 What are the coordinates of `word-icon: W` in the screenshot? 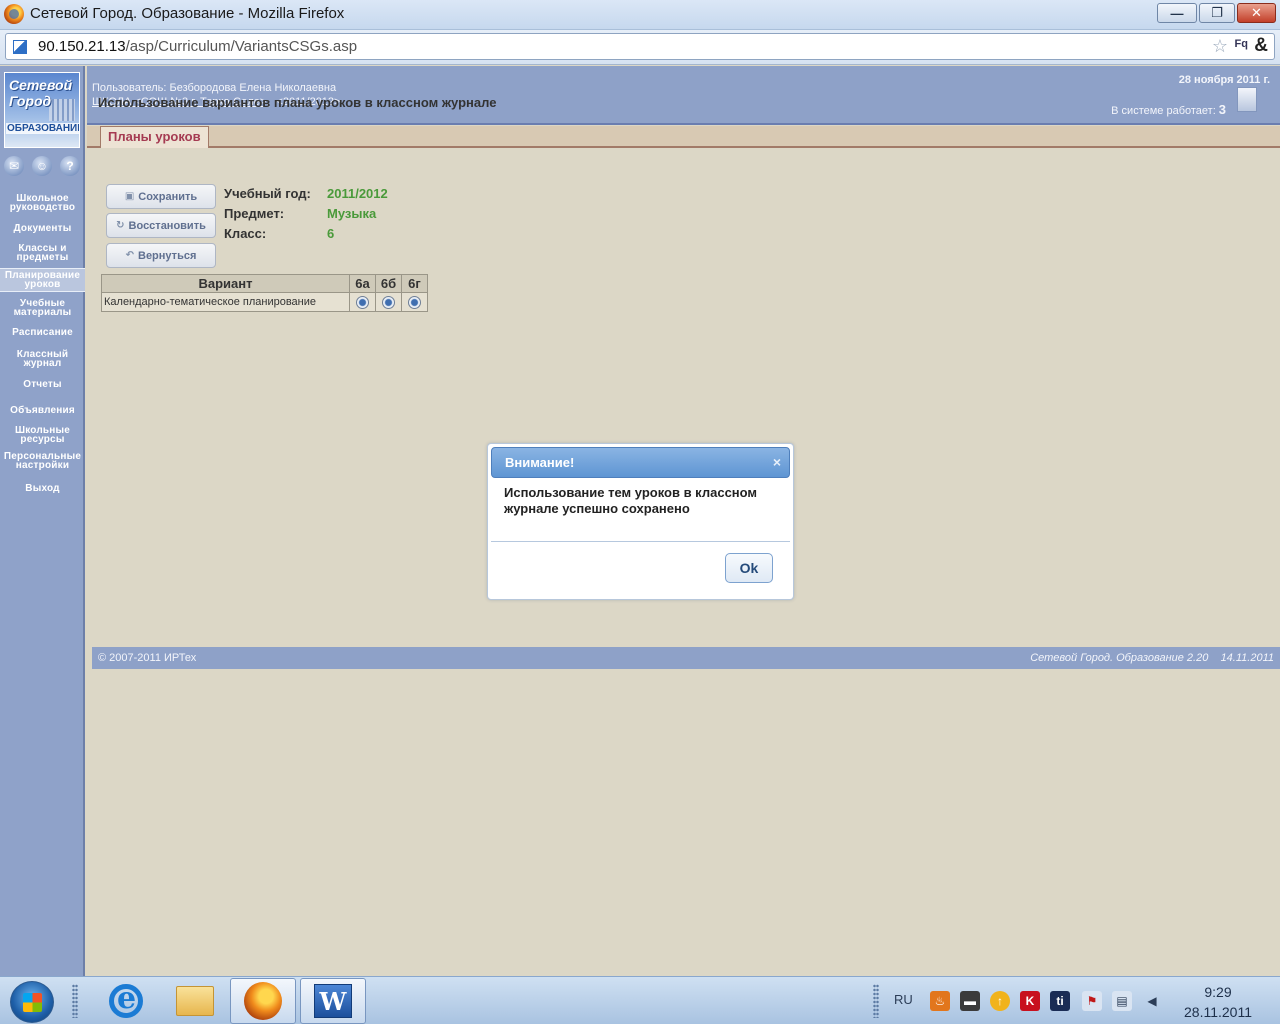 It's located at (333, 1001).